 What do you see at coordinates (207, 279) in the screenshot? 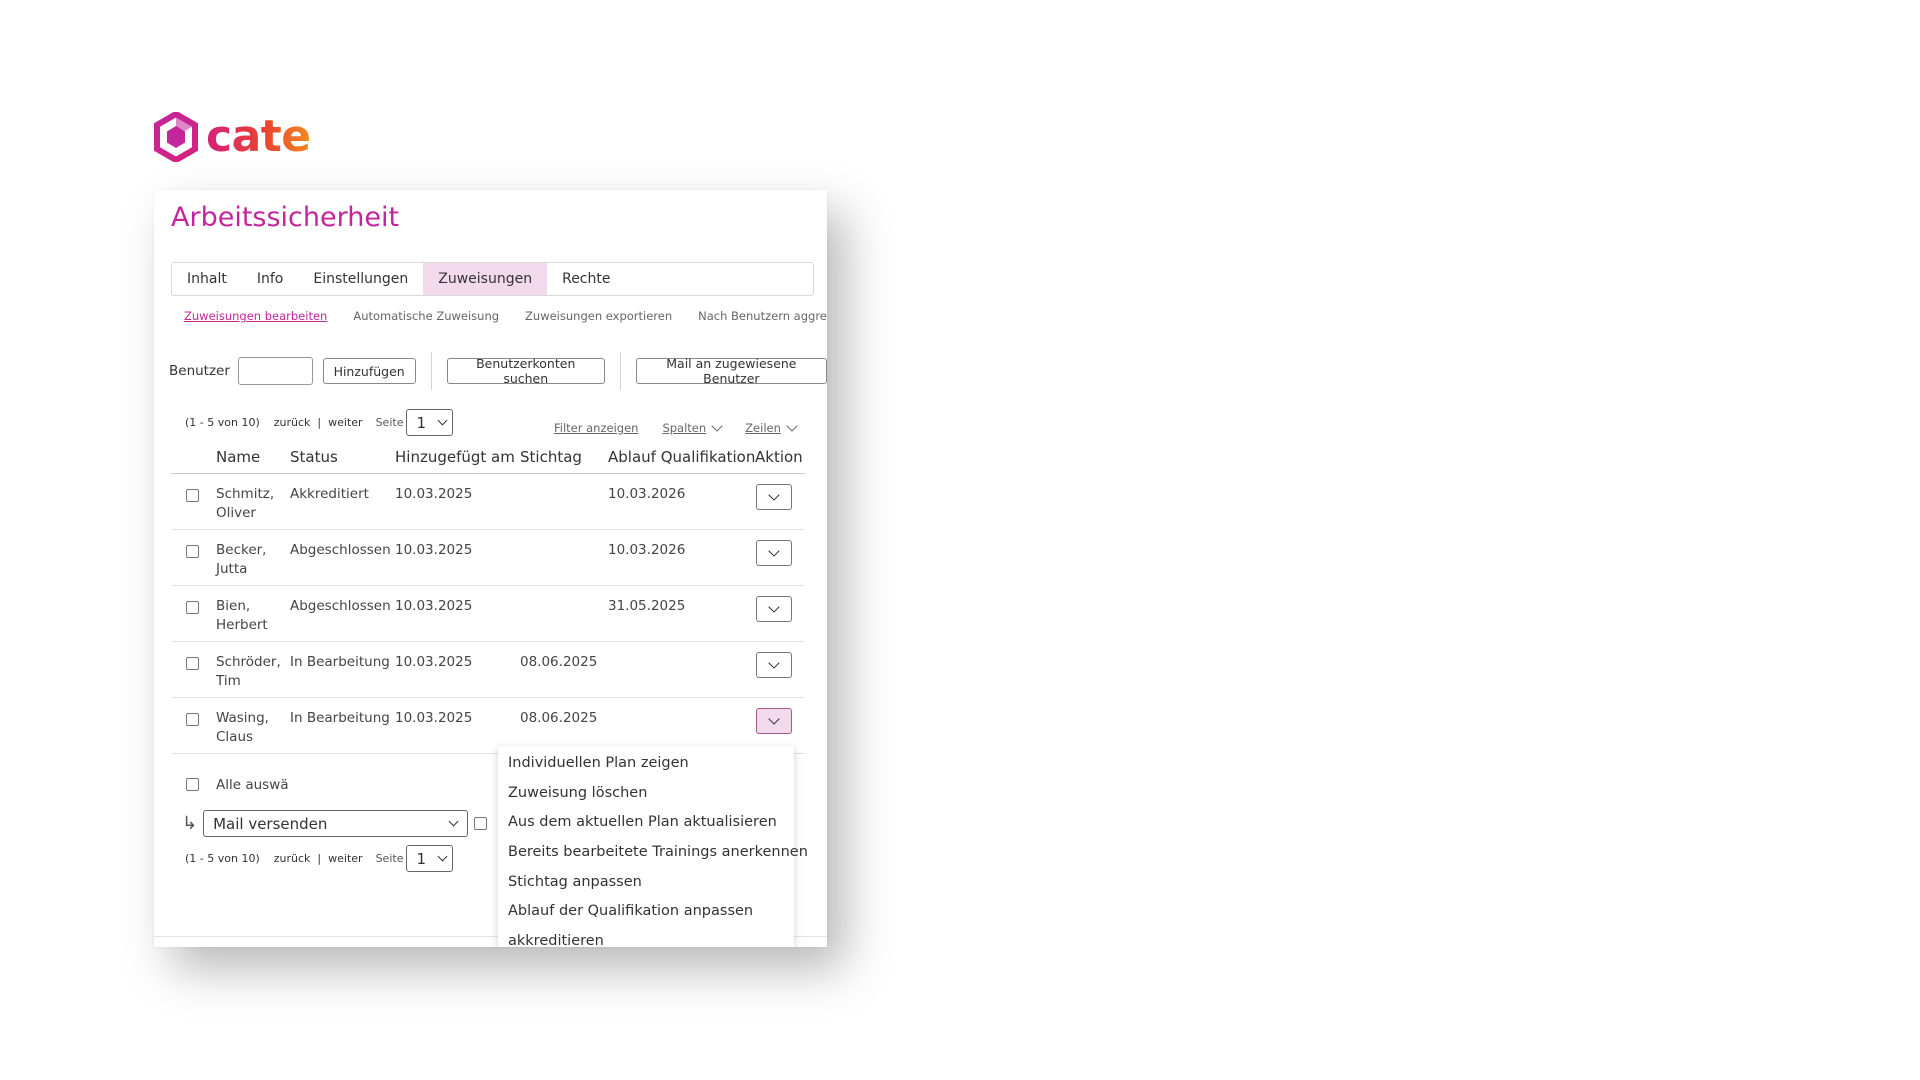
I see `tab-inhalt: Inhalt` at bounding box center [207, 279].